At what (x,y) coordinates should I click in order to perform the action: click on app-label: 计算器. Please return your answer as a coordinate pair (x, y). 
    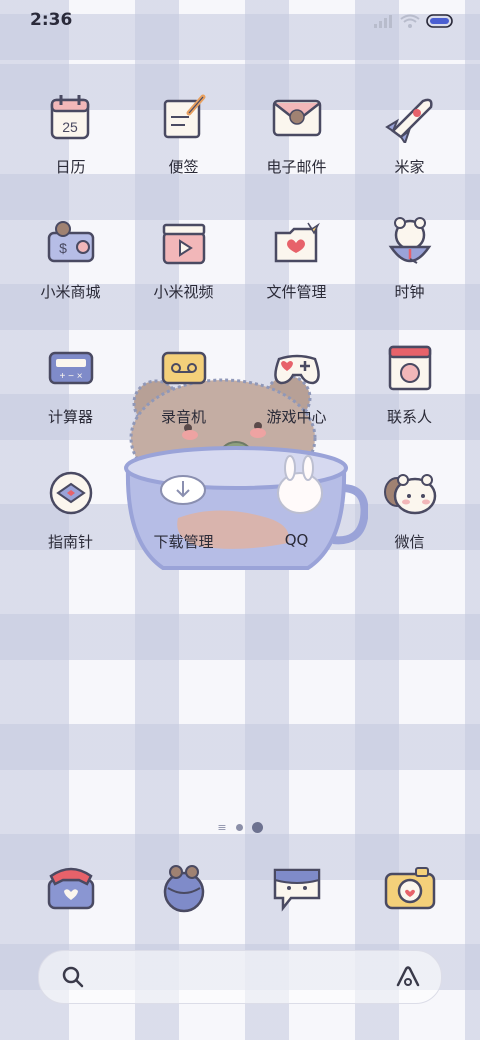
    Looking at the image, I should click on (70, 417).